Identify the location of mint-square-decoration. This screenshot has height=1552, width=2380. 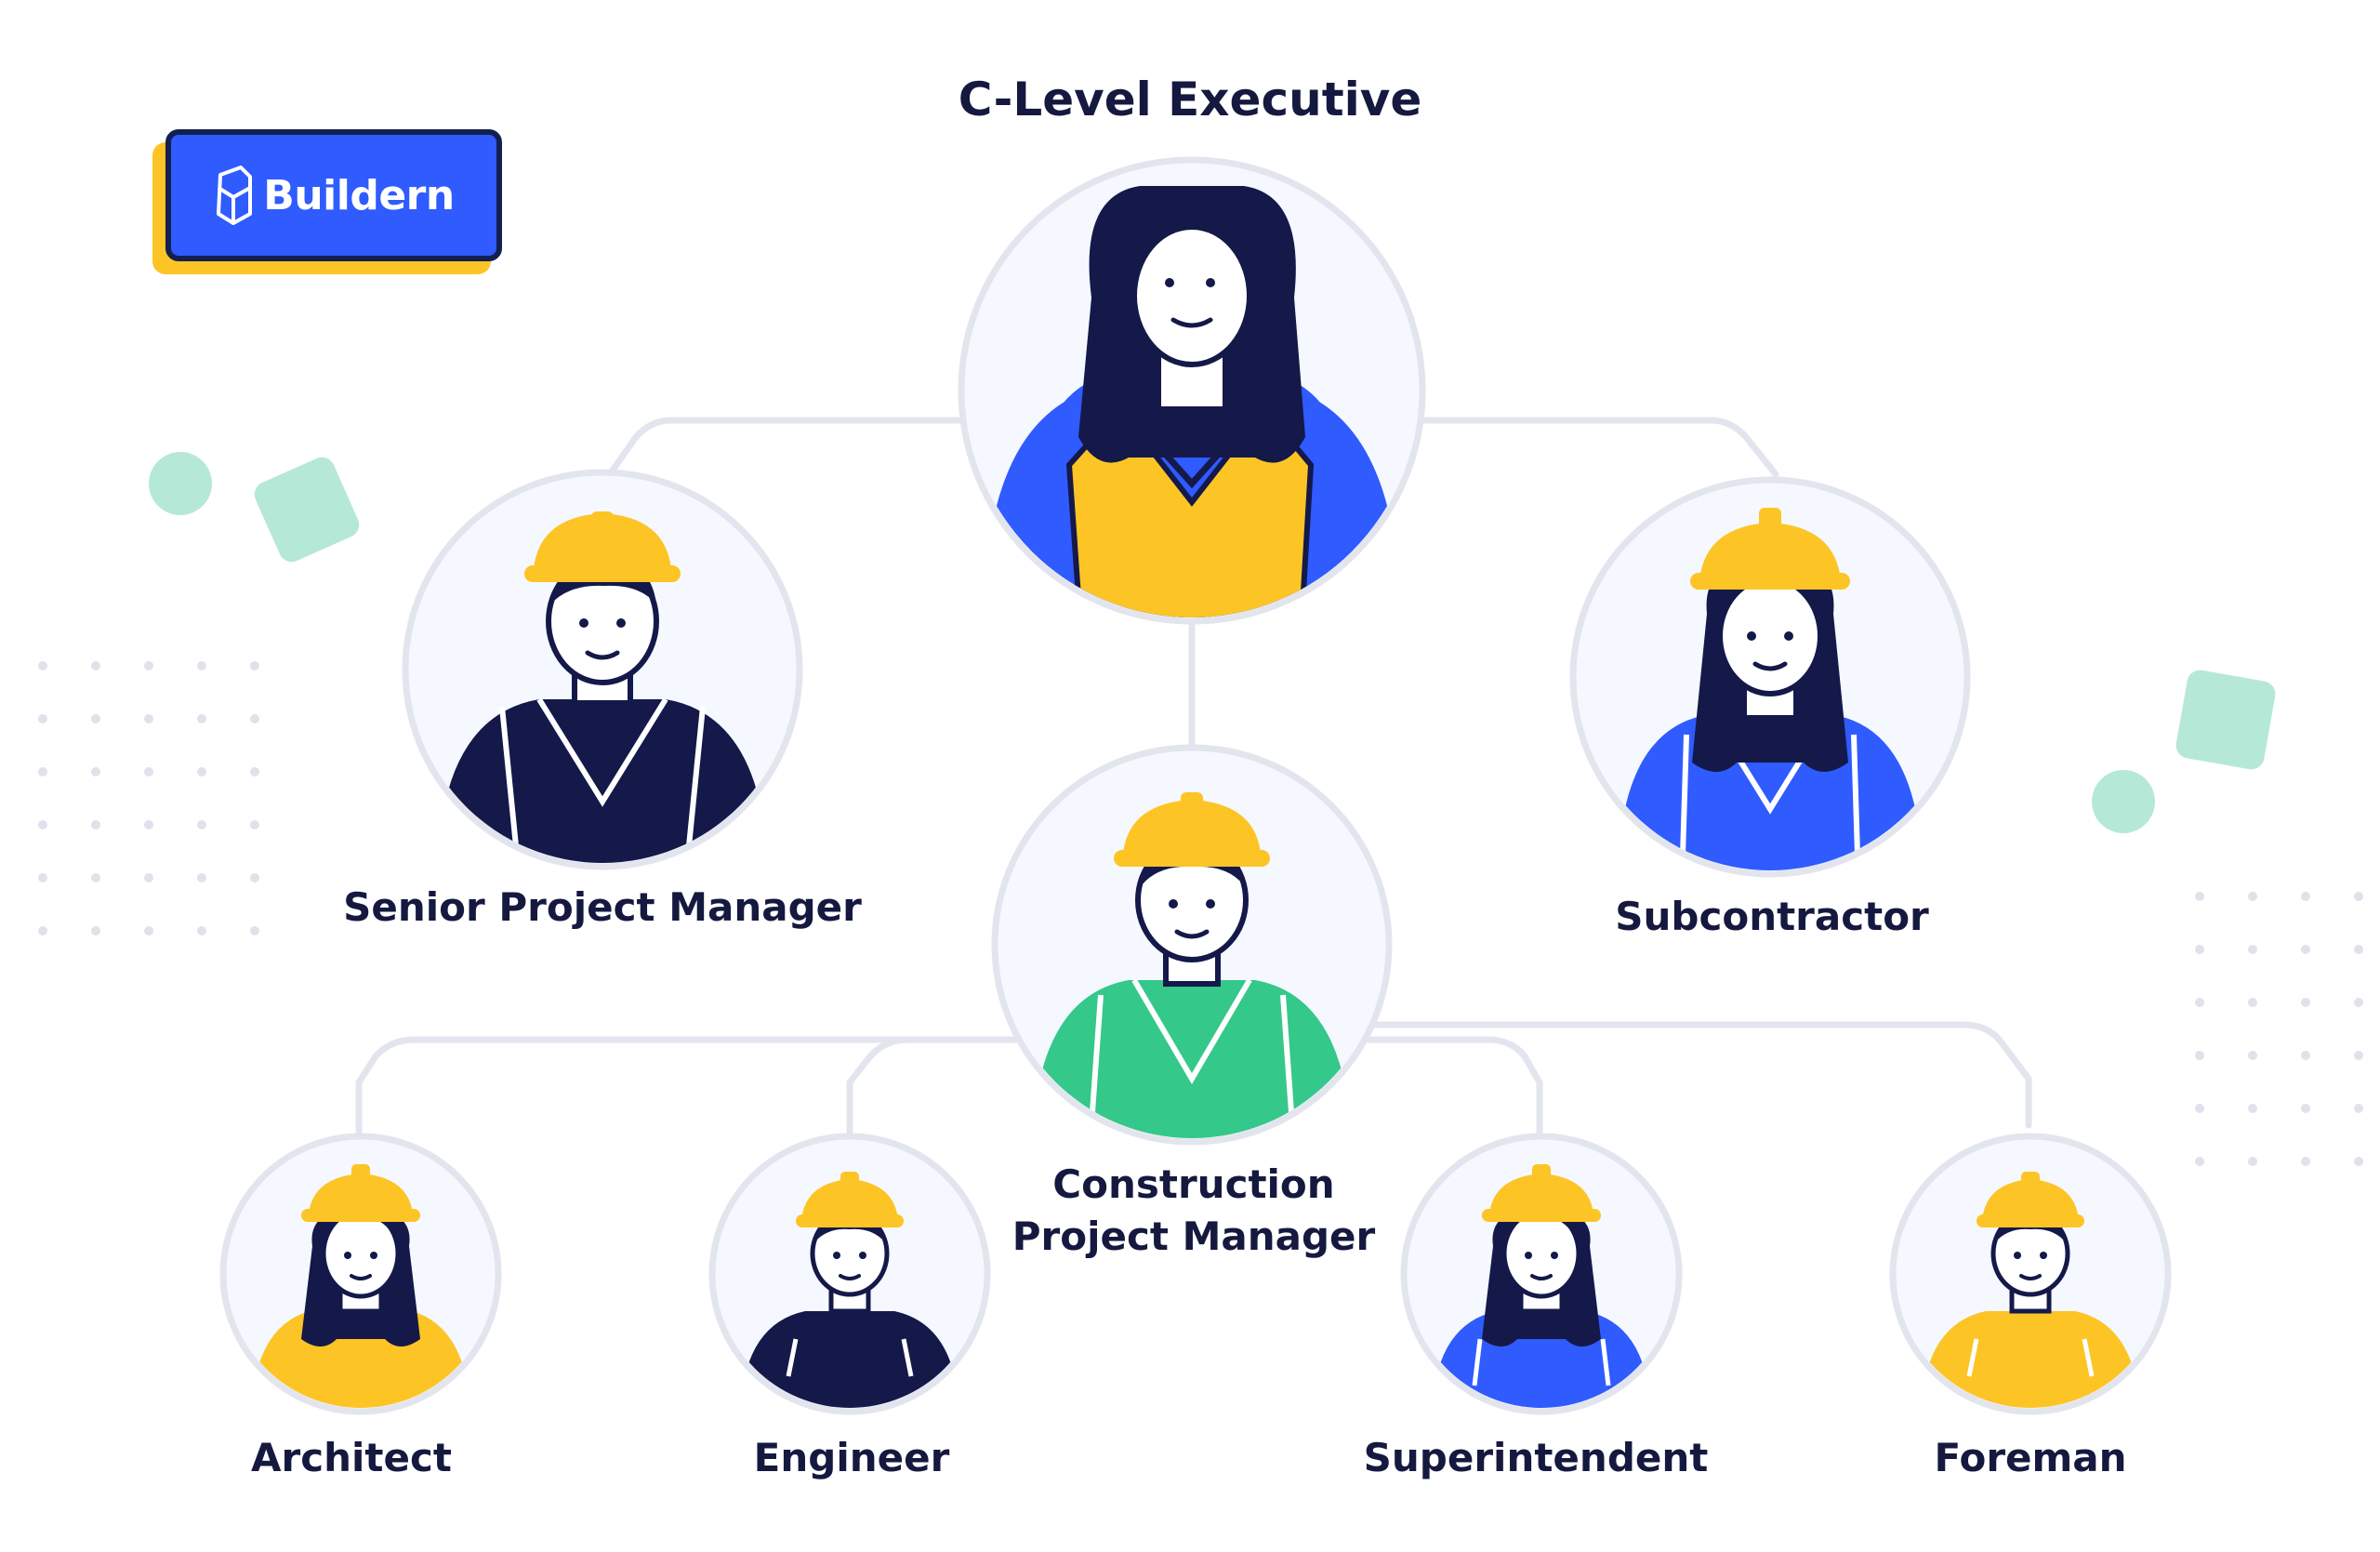
(307, 510).